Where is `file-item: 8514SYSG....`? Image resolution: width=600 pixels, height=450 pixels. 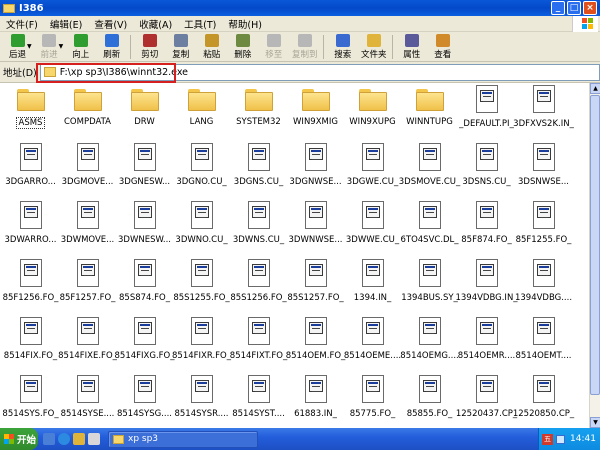
file-item: 8514SYSG.... is located at coordinates (144, 400).